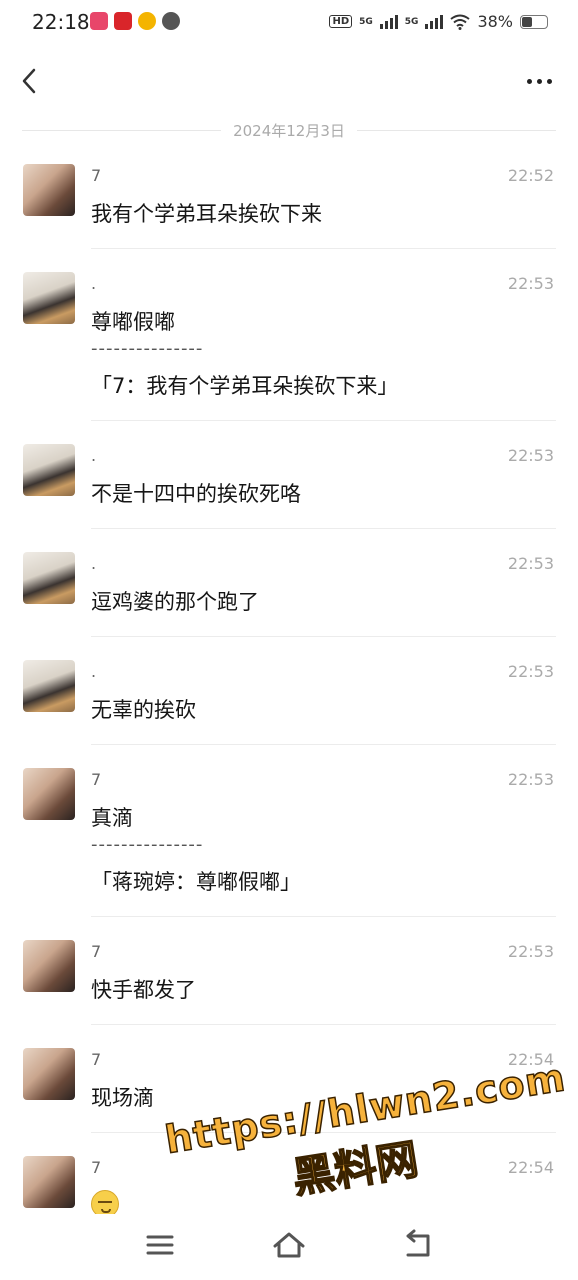 The height and width of the screenshot is (1280, 578). I want to click on wifi-icon, so click(460, 22).